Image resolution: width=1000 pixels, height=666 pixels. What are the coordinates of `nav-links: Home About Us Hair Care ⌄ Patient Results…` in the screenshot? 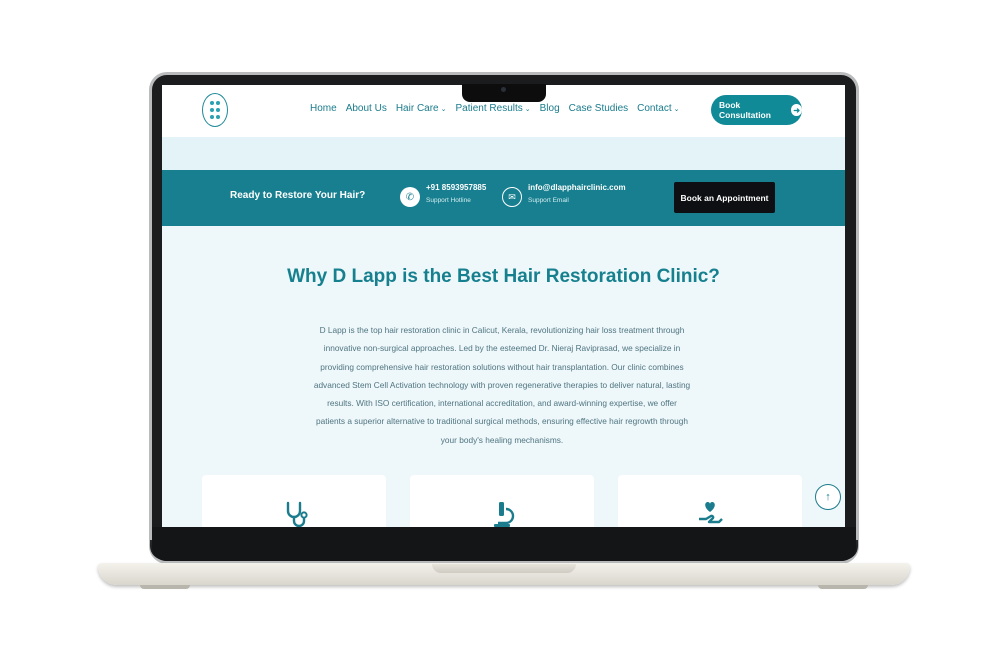 It's located at (494, 108).